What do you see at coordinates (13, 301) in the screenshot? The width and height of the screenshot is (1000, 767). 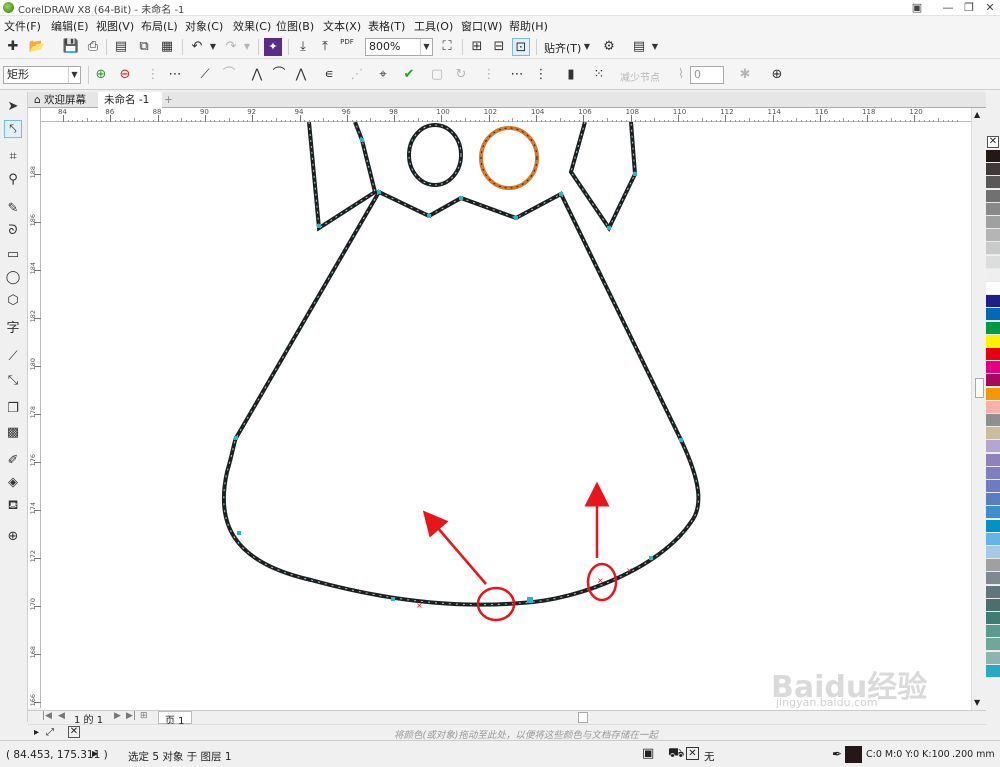 I see `polygon-icon: ⬡` at bounding box center [13, 301].